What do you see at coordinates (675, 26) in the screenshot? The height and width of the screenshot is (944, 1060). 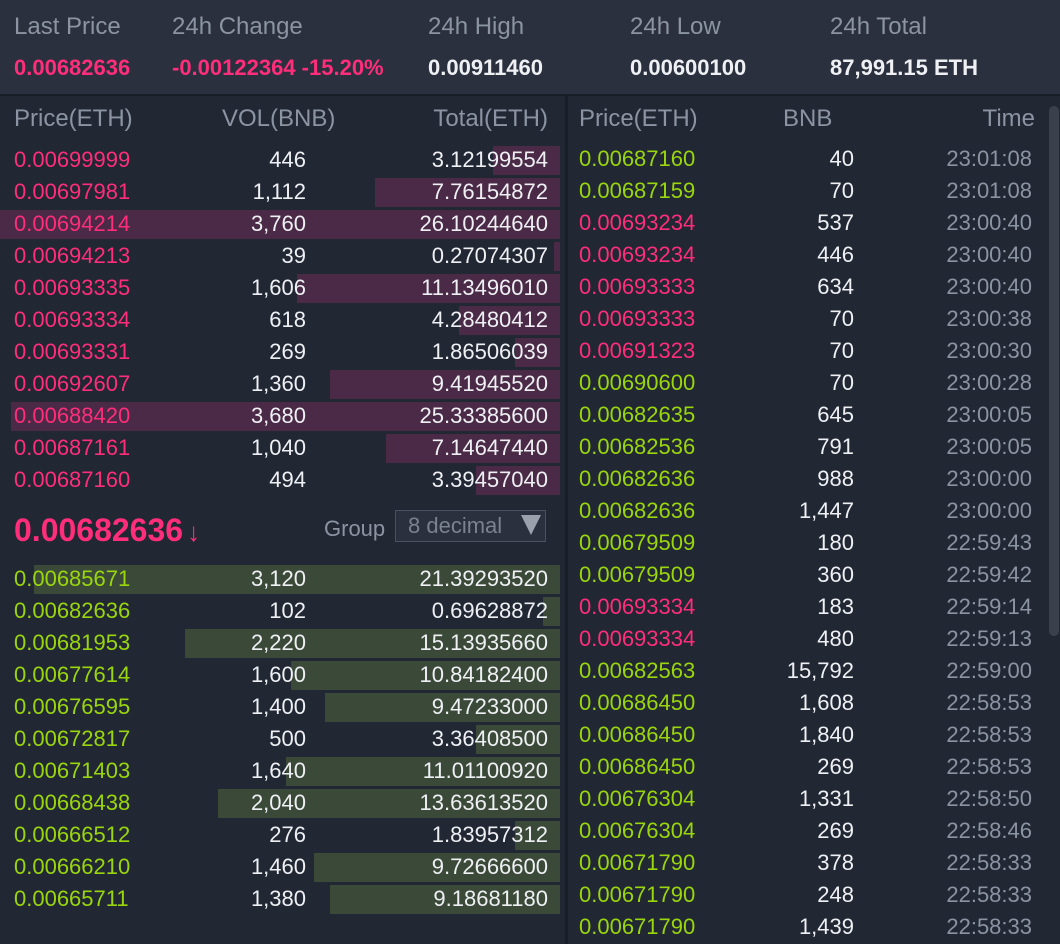 I see `low-label: 24h Low` at bounding box center [675, 26].